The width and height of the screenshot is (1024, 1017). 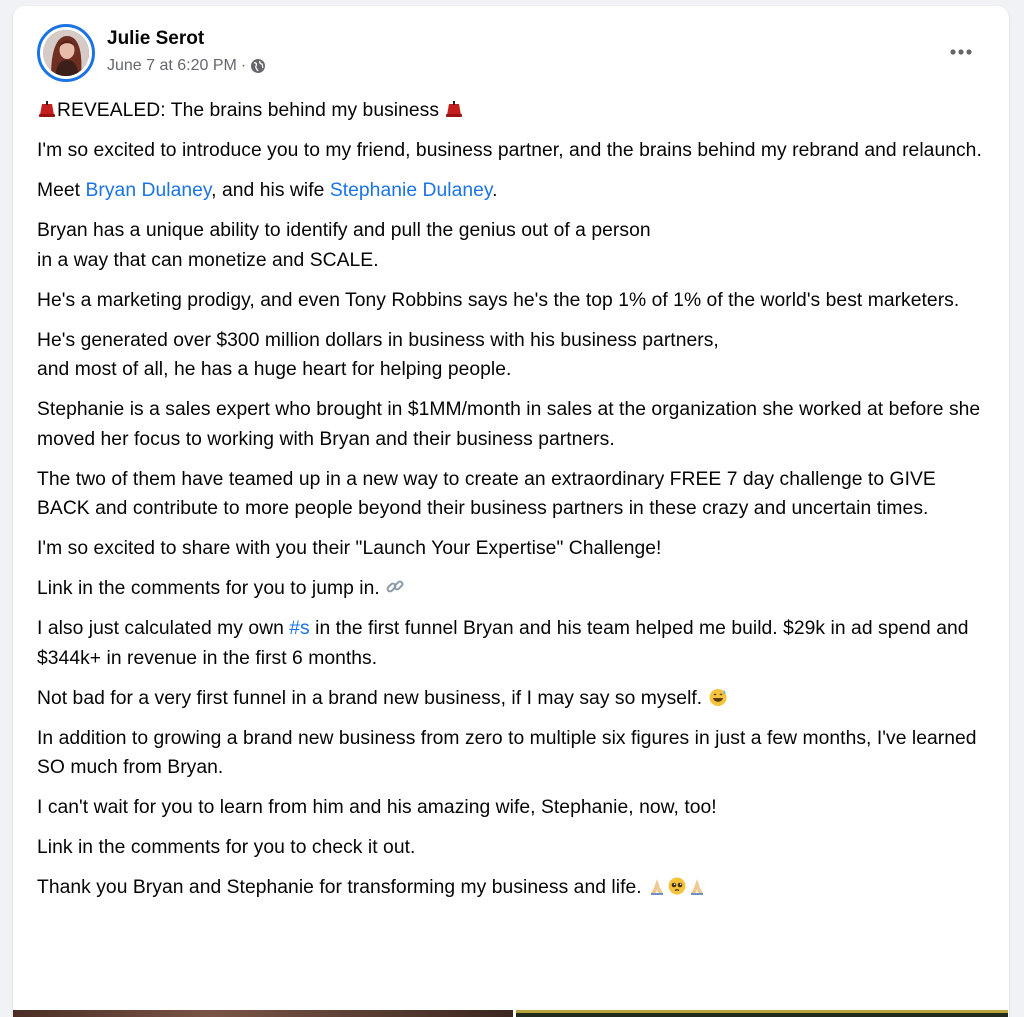 What do you see at coordinates (61, 190) in the screenshot?
I see `text-fragment: Meet` at bounding box center [61, 190].